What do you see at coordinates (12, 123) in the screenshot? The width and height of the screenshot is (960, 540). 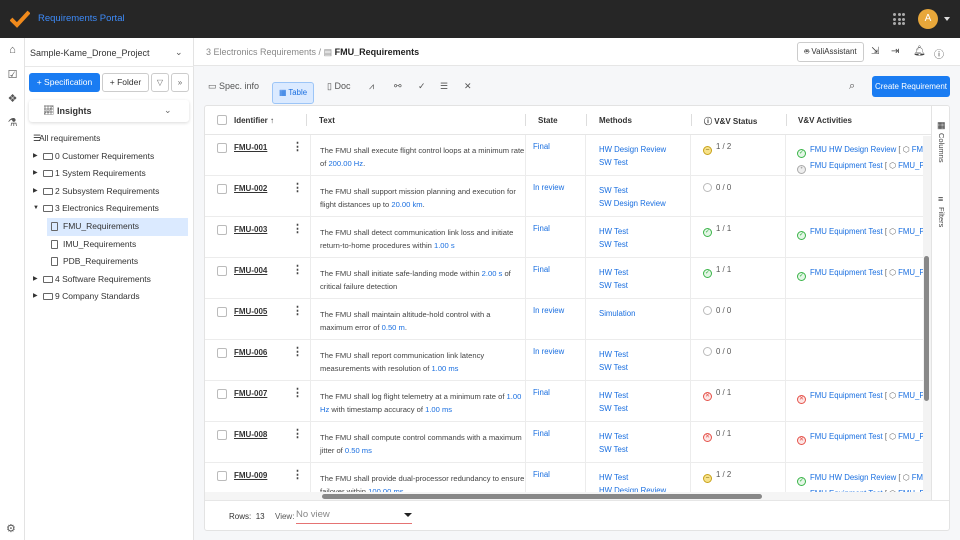 I see `test-tube-icon: ⚗` at bounding box center [12, 123].